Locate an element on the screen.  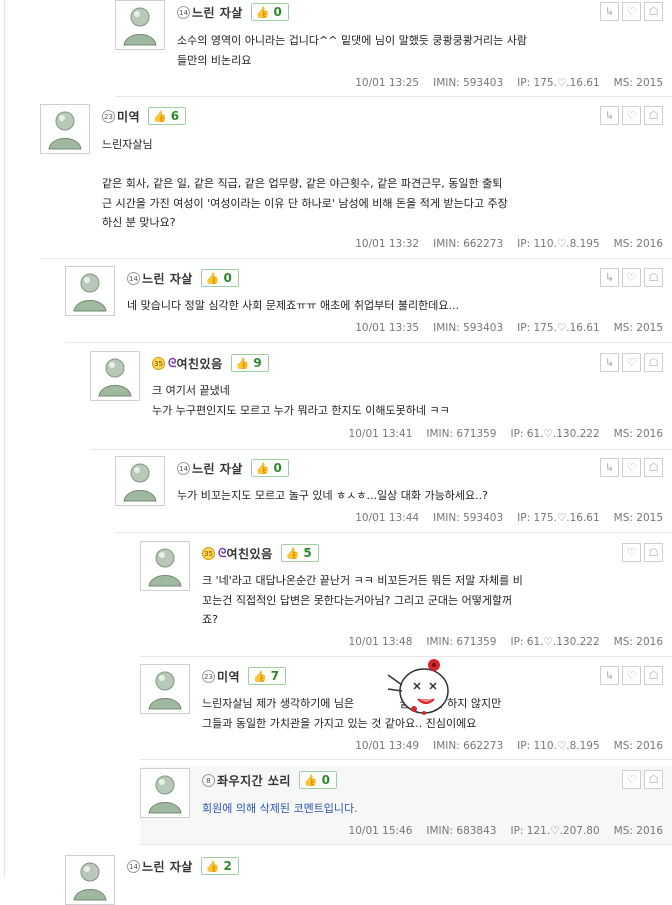
comment-body: 누가 비꼬는지도 모르고 놀구 있네 ㅎㅅㅎ...일상 대화 가능하세요..? is located at coordinates (332, 495).